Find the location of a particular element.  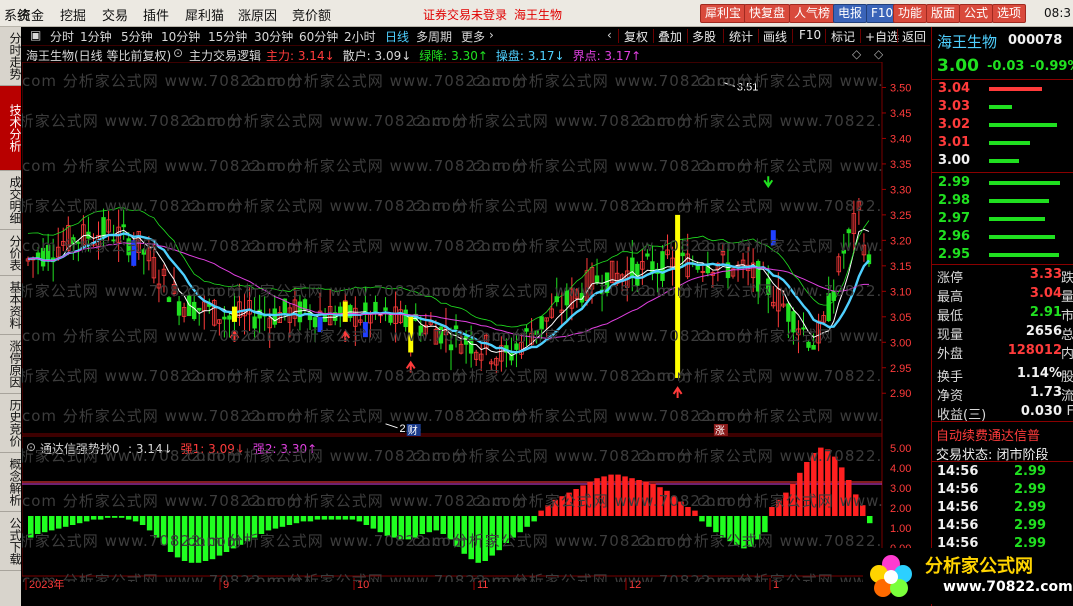

quote-change-pct: -0.99% is located at coordinates (1051, 66).